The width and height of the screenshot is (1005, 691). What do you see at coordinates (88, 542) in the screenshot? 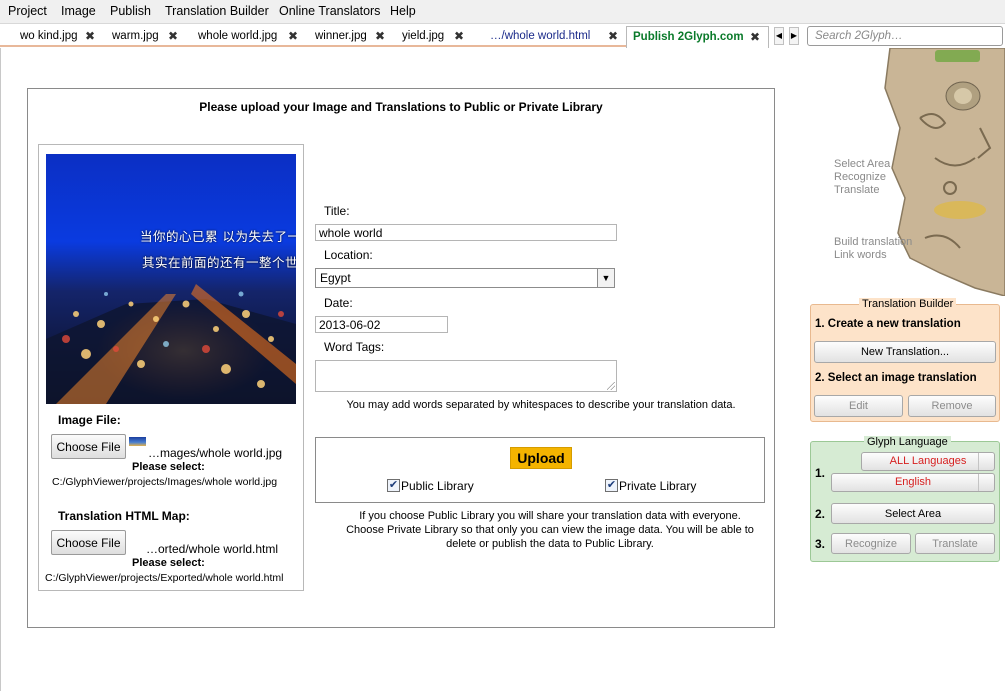
I see `choose-html-file-button: Choose File` at bounding box center [88, 542].